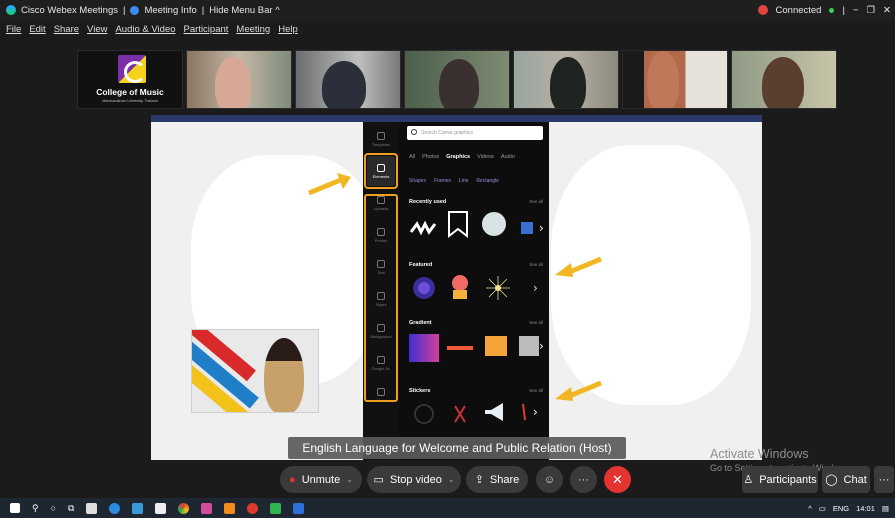 Image resolution: width=895 pixels, height=518 pixels. I want to click on end-meeting-button: ✕, so click(617, 479).